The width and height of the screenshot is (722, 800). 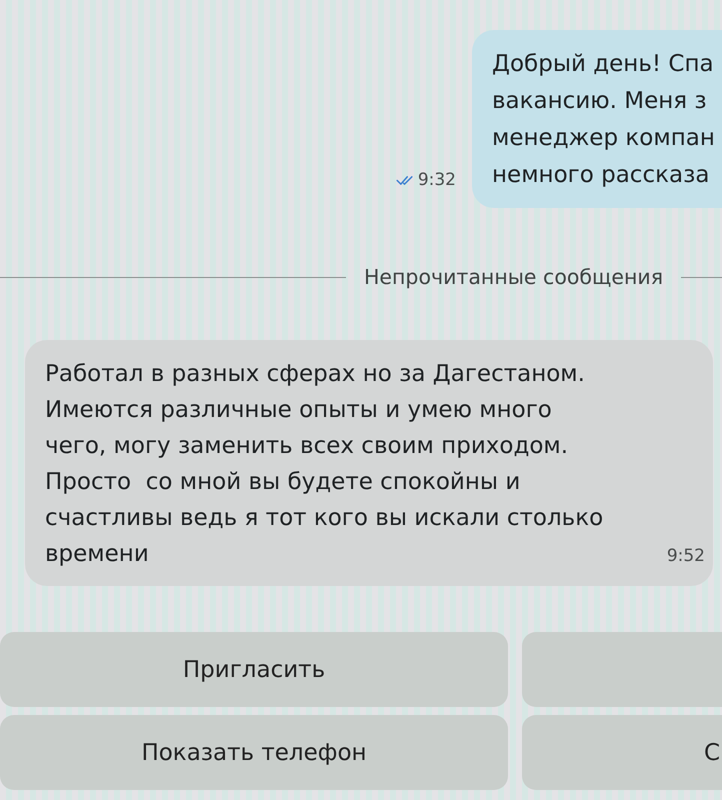 I want to click on action-button, so click(x=622, y=669).